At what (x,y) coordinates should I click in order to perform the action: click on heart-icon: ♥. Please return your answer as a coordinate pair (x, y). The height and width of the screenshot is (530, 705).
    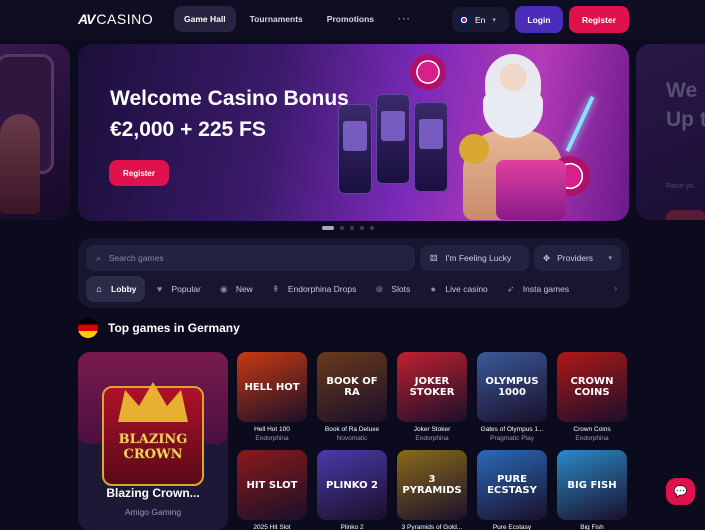
    Looking at the image, I should click on (159, 289).